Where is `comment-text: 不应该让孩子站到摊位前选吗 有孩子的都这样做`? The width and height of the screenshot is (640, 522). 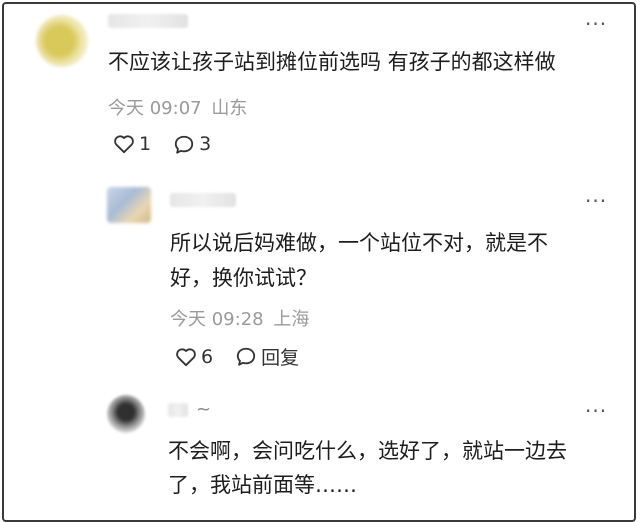
comment-text: 不应该让孩子站到摊位前选吗 有孩子的都这样做 is located at coordinates (332, 62).